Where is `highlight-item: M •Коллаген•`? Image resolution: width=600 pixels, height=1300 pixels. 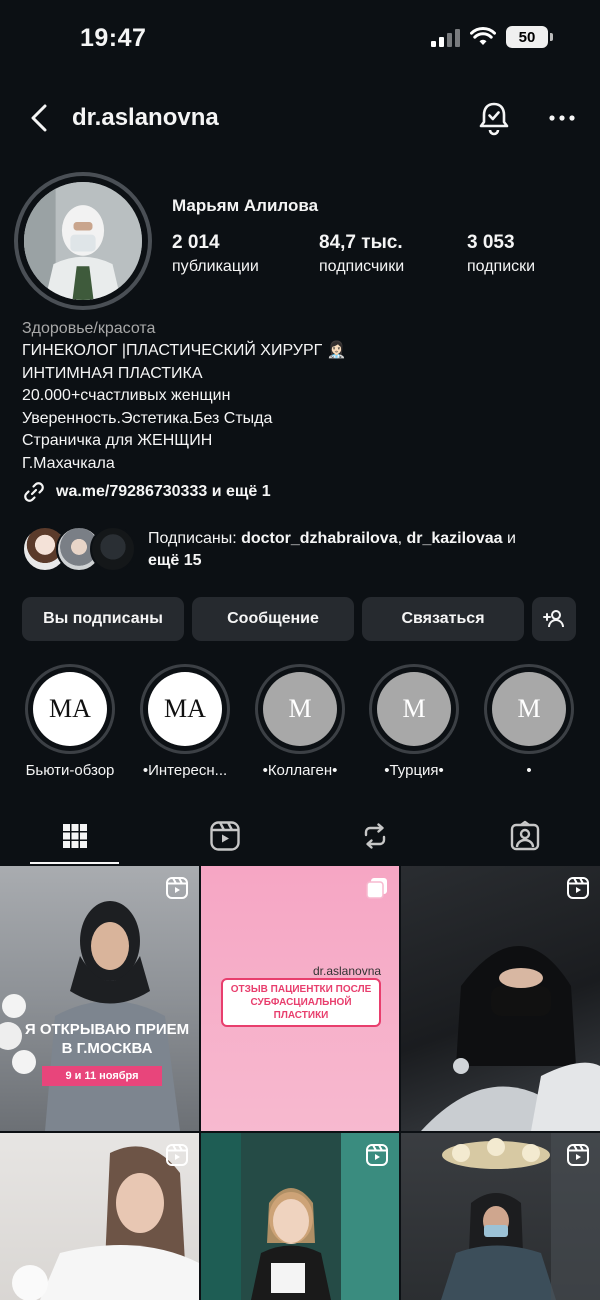
highlight-item: M •Коллаген• is located at coordinates (300, 721).